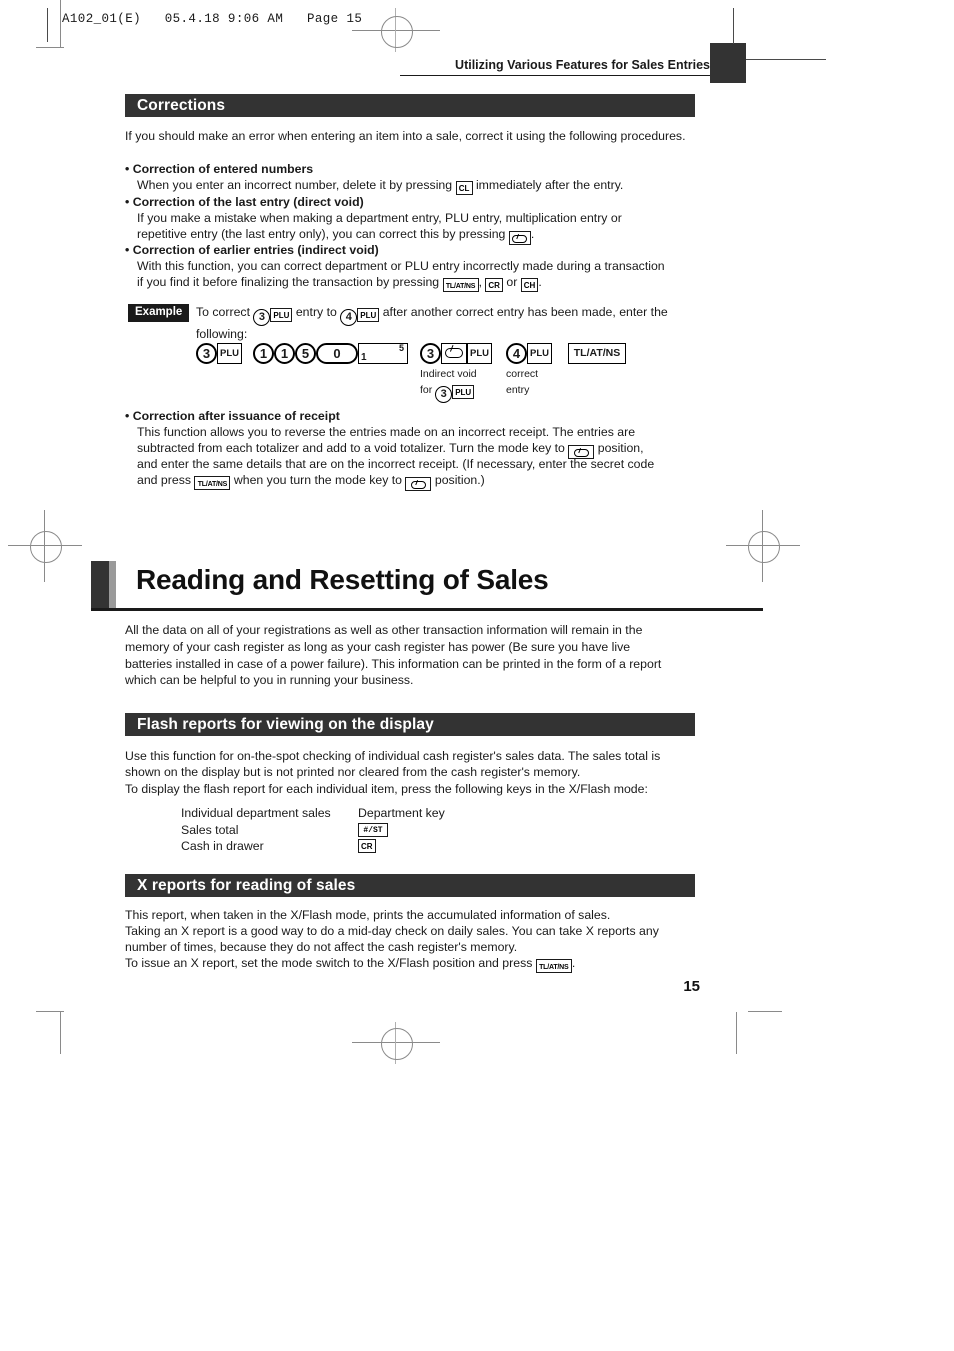  What do you see at coordinates (464, 188) in the screenshot?
I see `cl-key-icon: CL` at bounding box center [464, 188].